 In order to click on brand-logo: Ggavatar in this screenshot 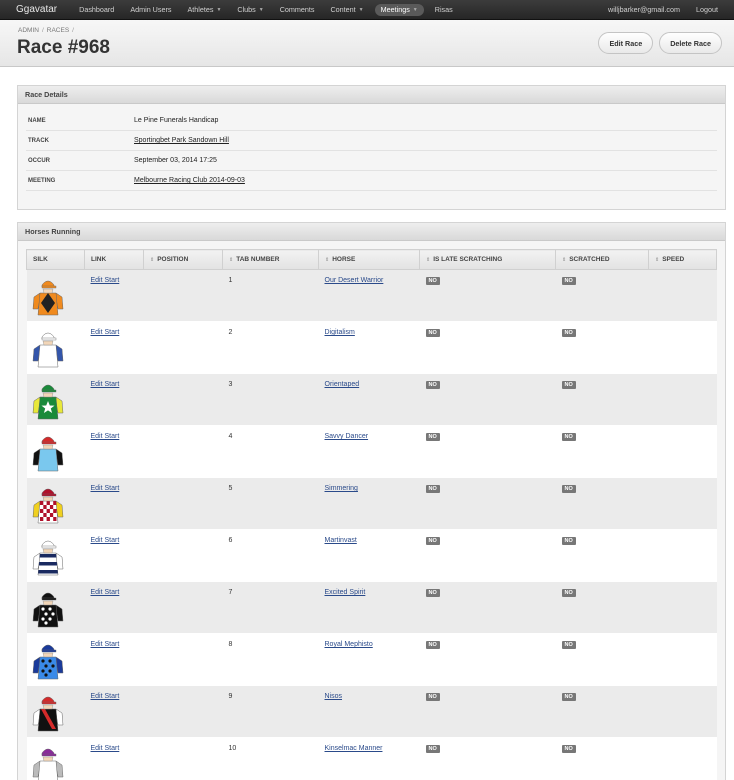, I will do `click(36, 9)`.